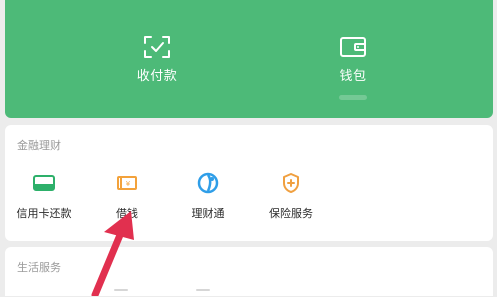 Image resolution: width=497 pixels, height=297 pixels. I want to click on service-loan: ¥ 借钱, so click(127, 196).